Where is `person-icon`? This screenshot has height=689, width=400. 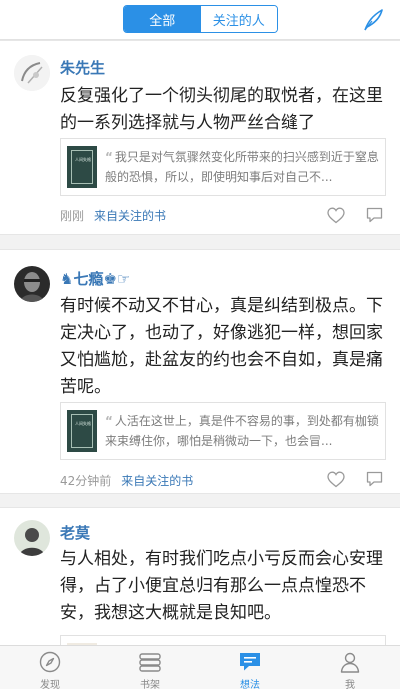
person-icon is located at coordinates (350, 662).